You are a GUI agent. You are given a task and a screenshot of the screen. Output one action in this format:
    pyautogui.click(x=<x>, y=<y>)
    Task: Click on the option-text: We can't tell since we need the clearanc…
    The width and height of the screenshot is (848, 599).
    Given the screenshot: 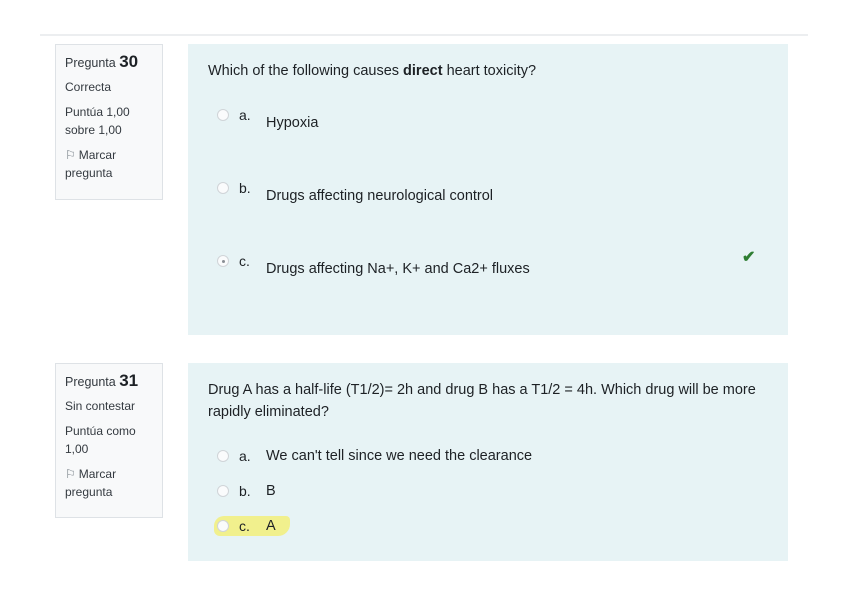 What is the action you would take?
    pyautogui.click(x=399, y=456)
    